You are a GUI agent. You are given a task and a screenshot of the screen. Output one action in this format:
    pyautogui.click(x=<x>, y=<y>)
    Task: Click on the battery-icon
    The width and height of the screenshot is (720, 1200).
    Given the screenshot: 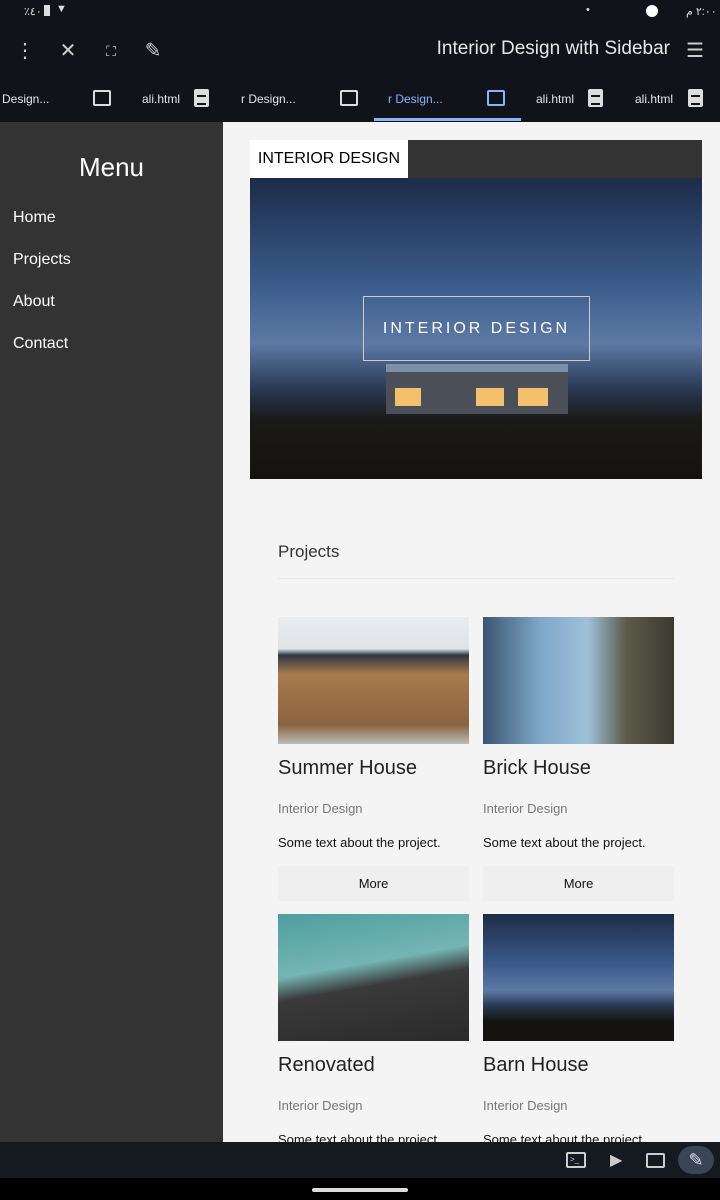 What is the action you would take?
    pyautogui.click(x=47, y=10)
    